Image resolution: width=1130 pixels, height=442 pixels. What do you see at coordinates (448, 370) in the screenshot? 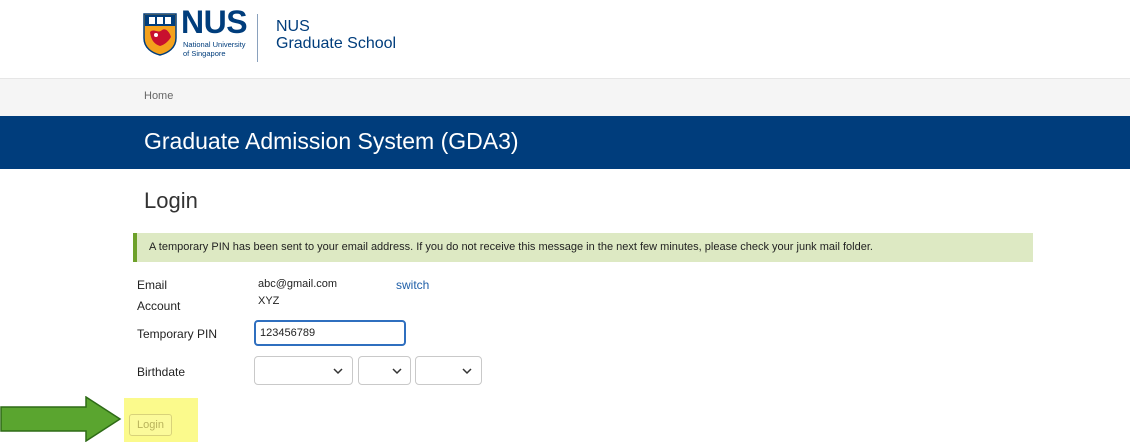
I see `birthdate-year-select` at bounding box center [448, 370].